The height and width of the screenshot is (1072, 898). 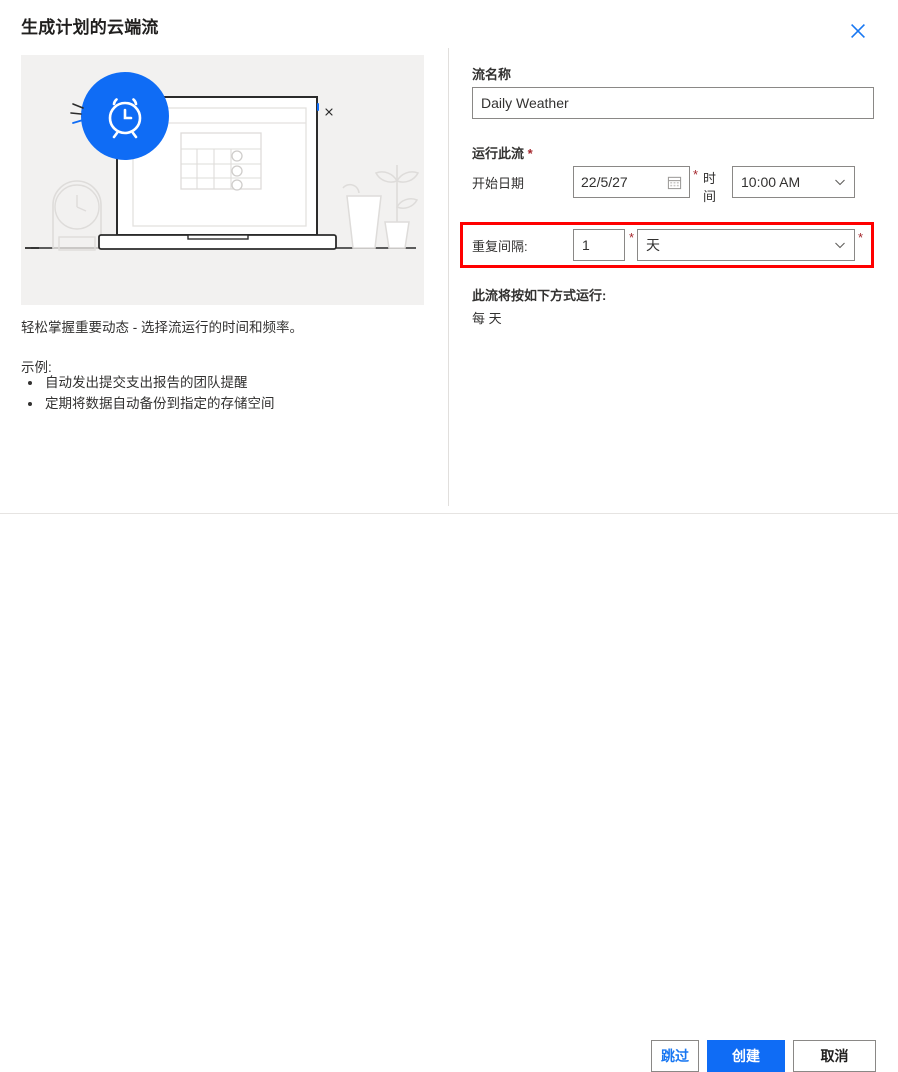 I want to click on time-label: 时间, so click(x=710, y=187).